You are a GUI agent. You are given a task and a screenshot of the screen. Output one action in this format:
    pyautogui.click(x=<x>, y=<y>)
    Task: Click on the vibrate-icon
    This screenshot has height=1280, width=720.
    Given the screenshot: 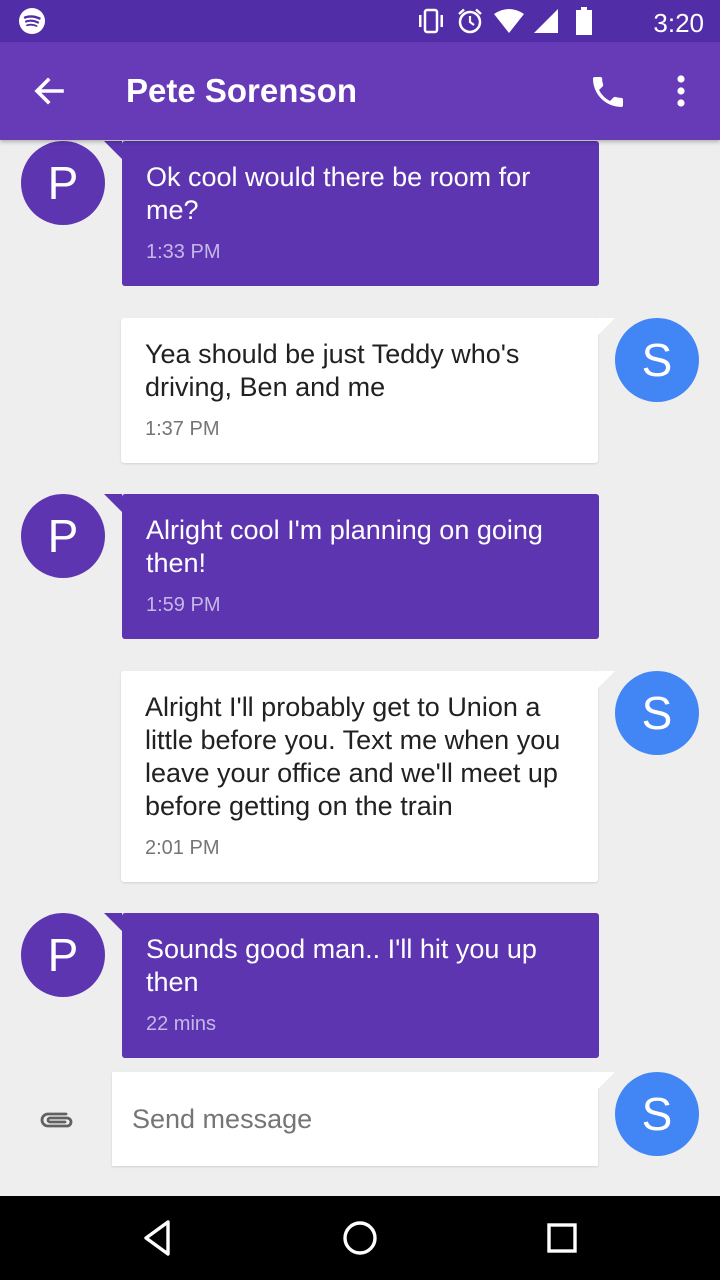 What is the action you would take?
    pyautogui.click(x=431, y=21)
    